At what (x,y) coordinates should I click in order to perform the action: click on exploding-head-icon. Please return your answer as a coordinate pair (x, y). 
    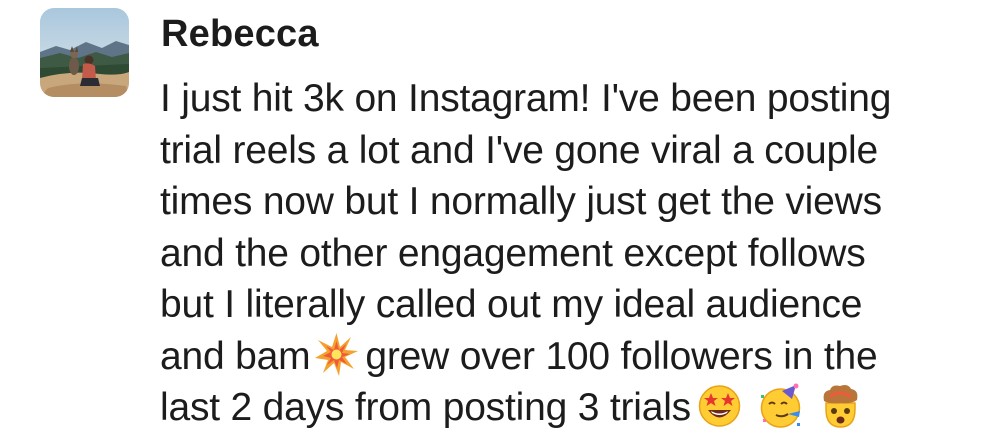
    Looking at the image, I should click on (840, 405).